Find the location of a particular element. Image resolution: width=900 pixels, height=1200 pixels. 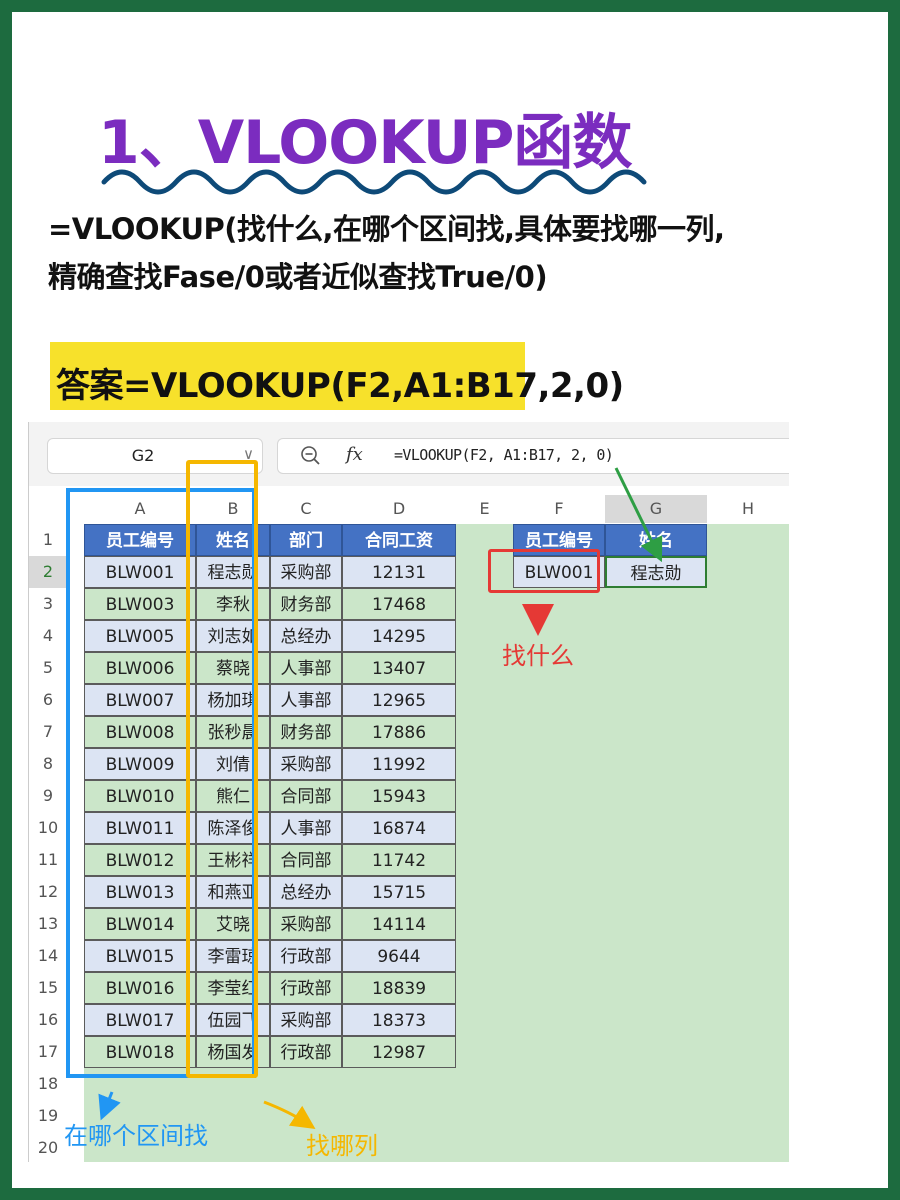

table-cell: 熊仁 is located at coordinates (233, 796).